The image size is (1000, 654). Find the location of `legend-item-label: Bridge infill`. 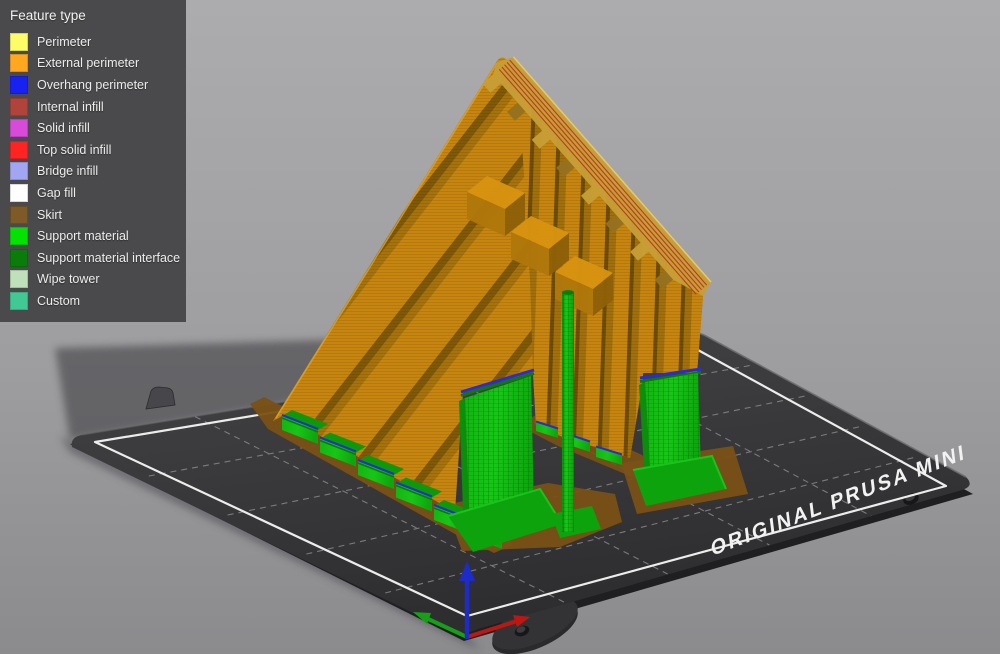

legend-item-label: Bridge infill is located at coordinates (68, 171).